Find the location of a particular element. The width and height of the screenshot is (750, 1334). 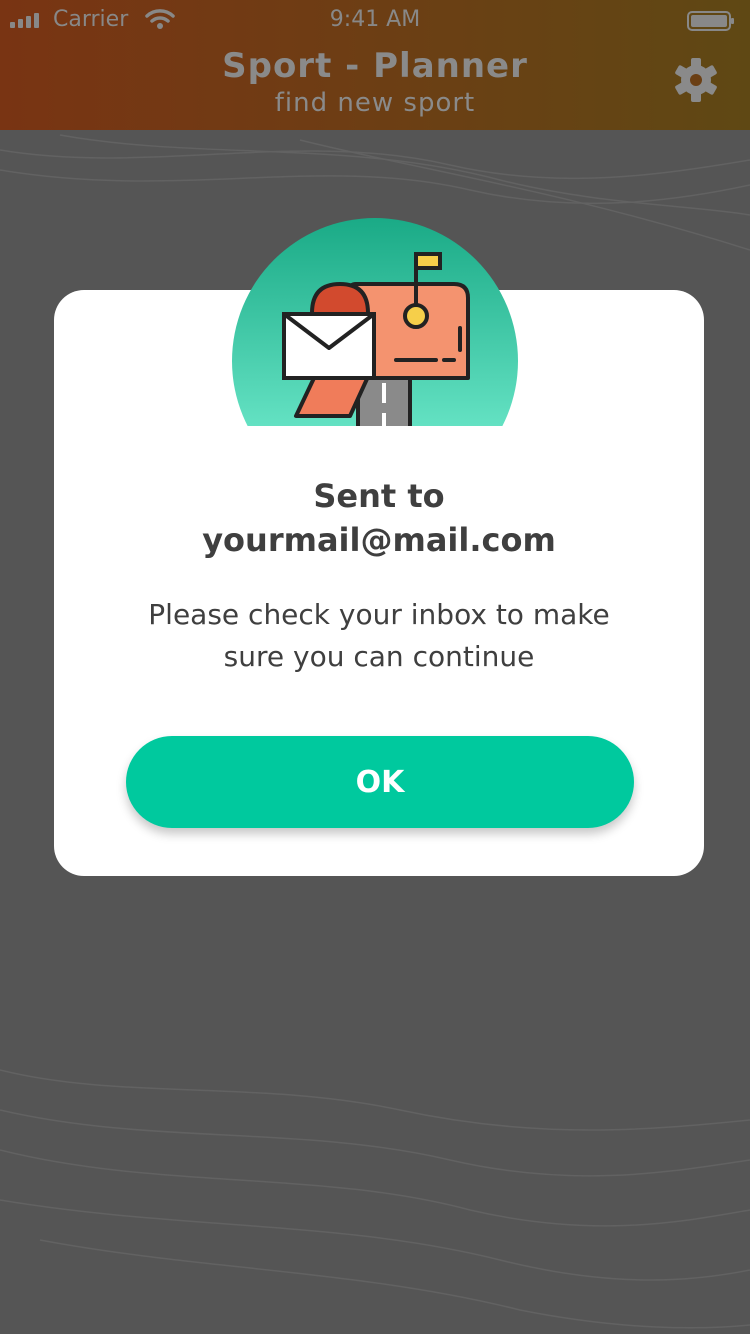

gear-icon is located at coordinates (696, 80).